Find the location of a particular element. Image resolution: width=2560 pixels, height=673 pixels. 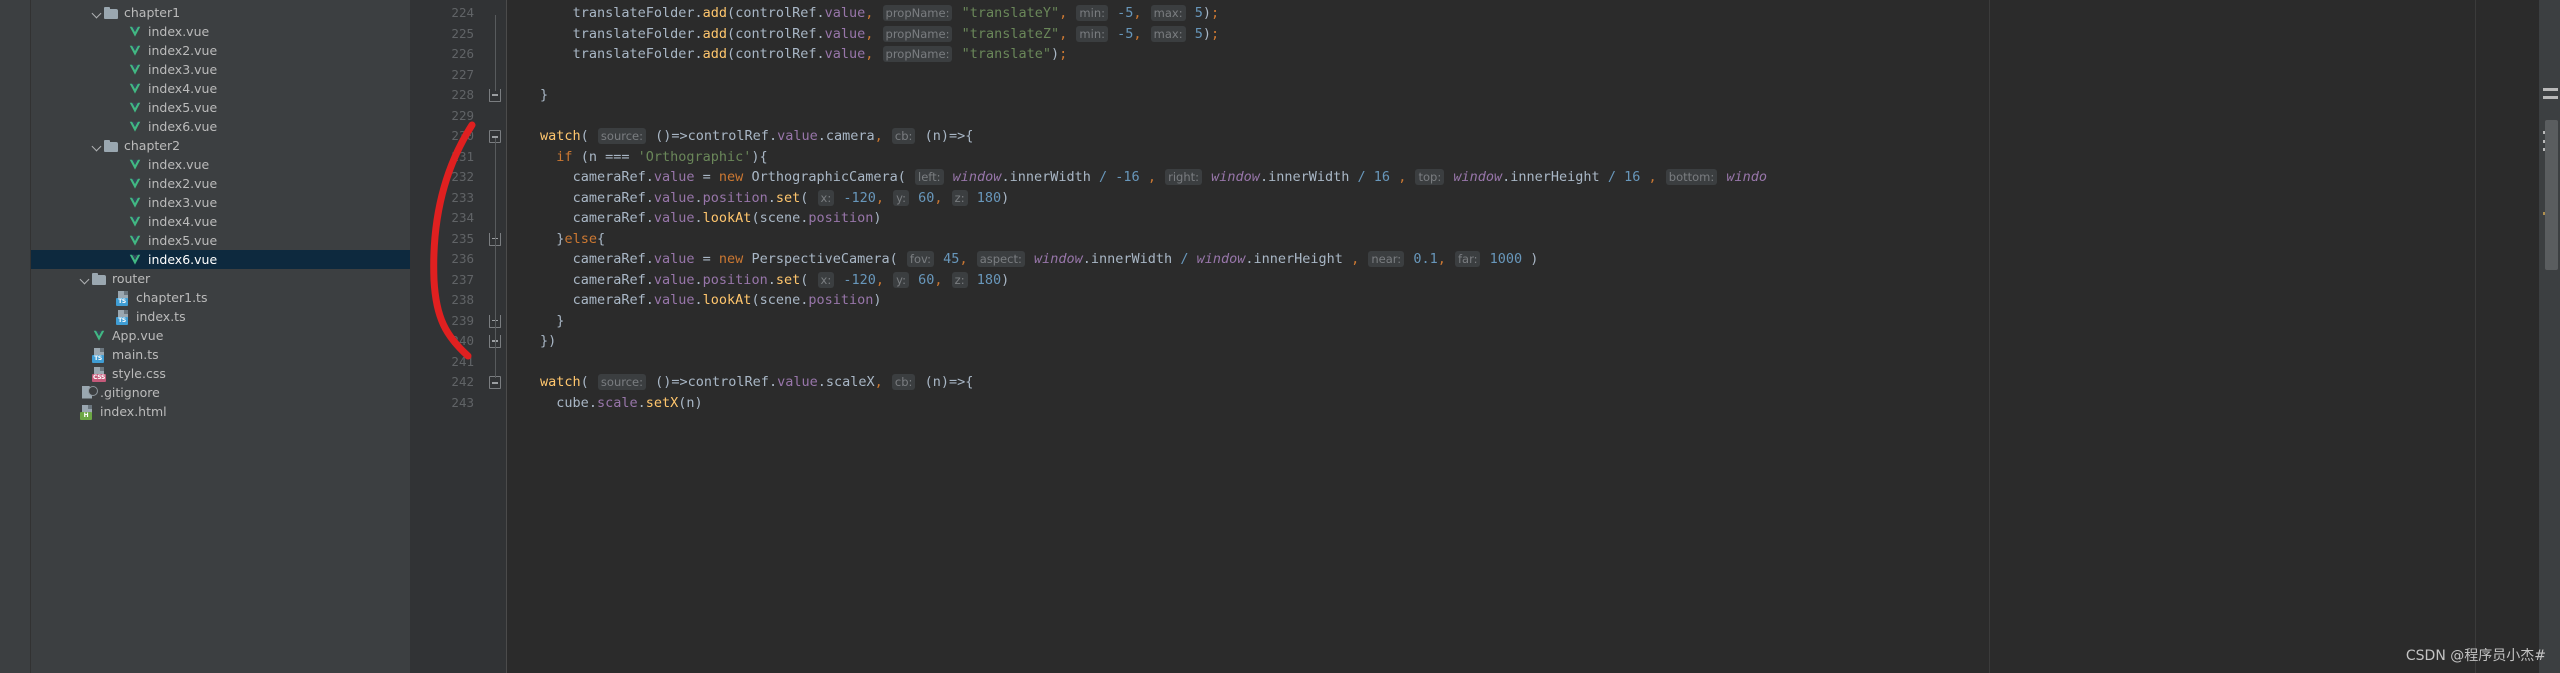

code-token: watch is located at coordinates (560, 382).